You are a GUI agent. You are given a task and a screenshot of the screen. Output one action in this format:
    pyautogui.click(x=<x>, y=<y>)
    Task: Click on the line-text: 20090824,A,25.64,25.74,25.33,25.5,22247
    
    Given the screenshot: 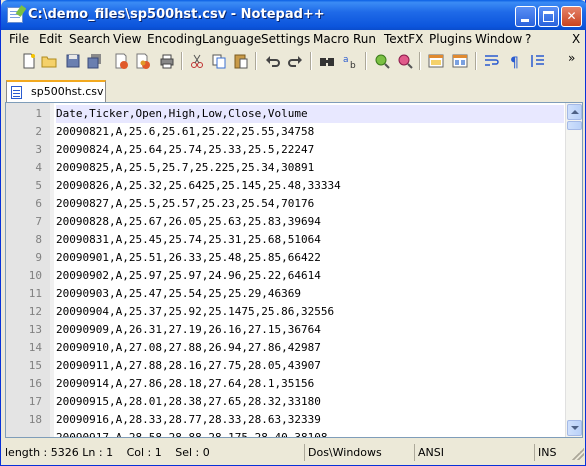 What is the action you would take?
    pyautogui.click(x=310, y=150)
    